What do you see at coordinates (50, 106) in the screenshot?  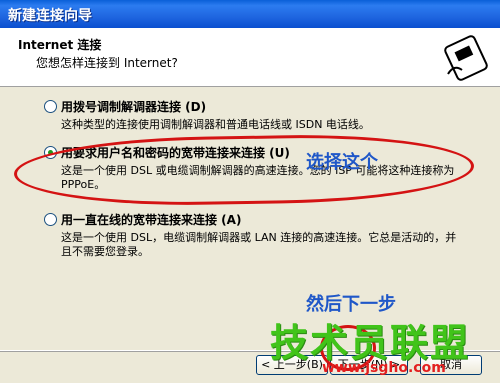 I see `radio-dialup` at bounding box center [50, 106].